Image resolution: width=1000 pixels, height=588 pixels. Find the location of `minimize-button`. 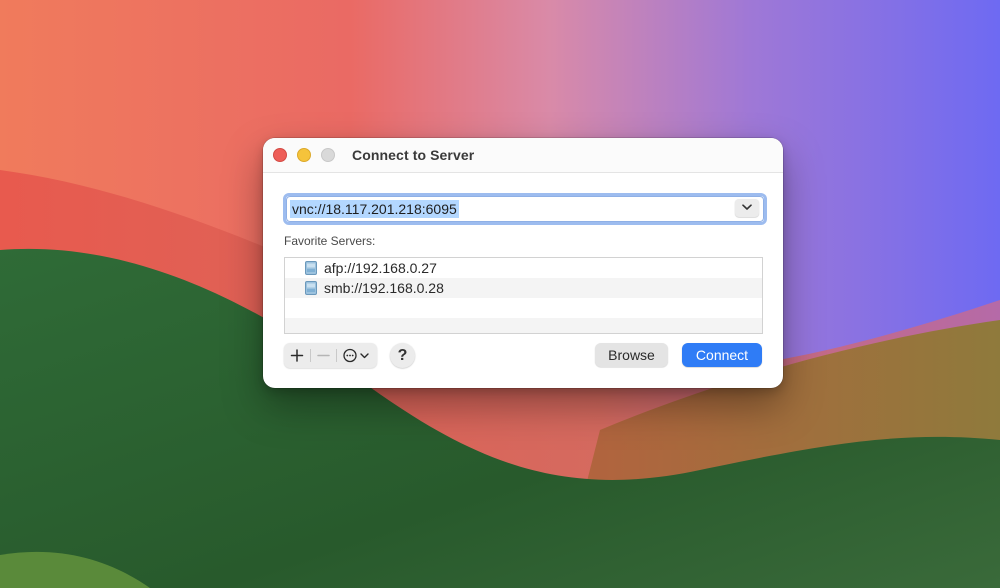

minimize-button is located at coordinates (304, 155).